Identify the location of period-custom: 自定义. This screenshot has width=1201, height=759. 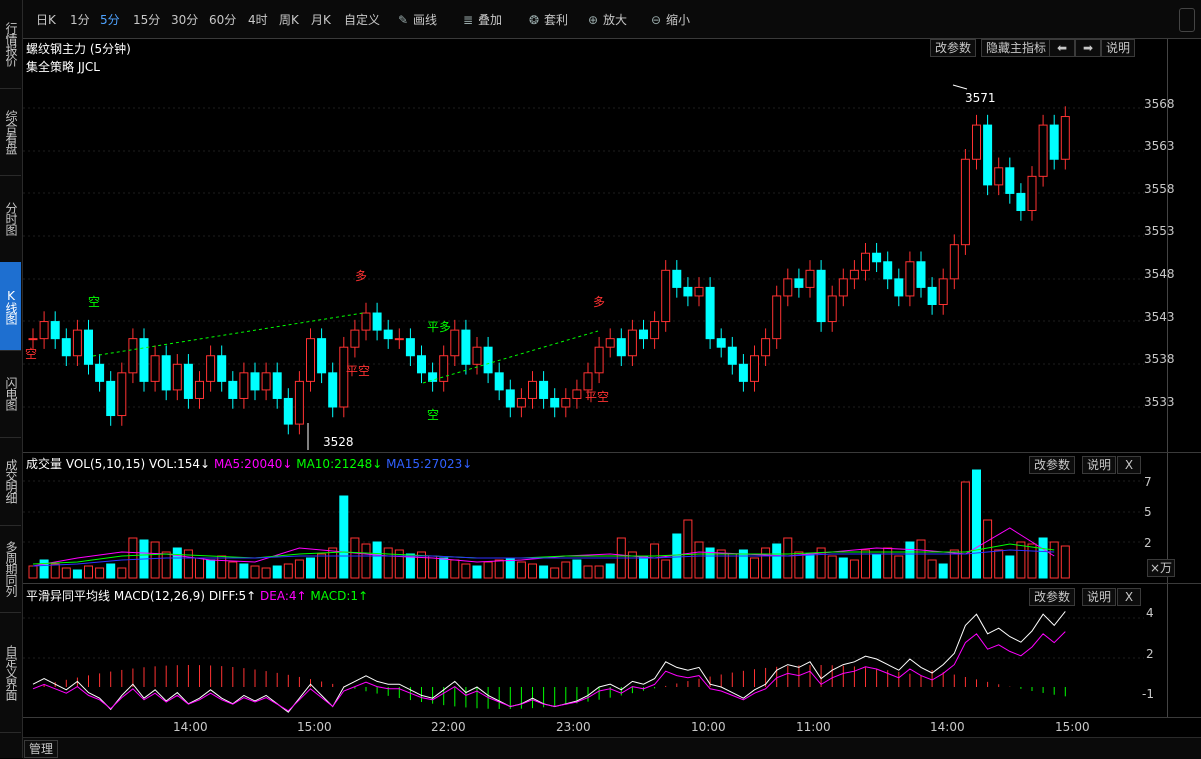
(362, 19).